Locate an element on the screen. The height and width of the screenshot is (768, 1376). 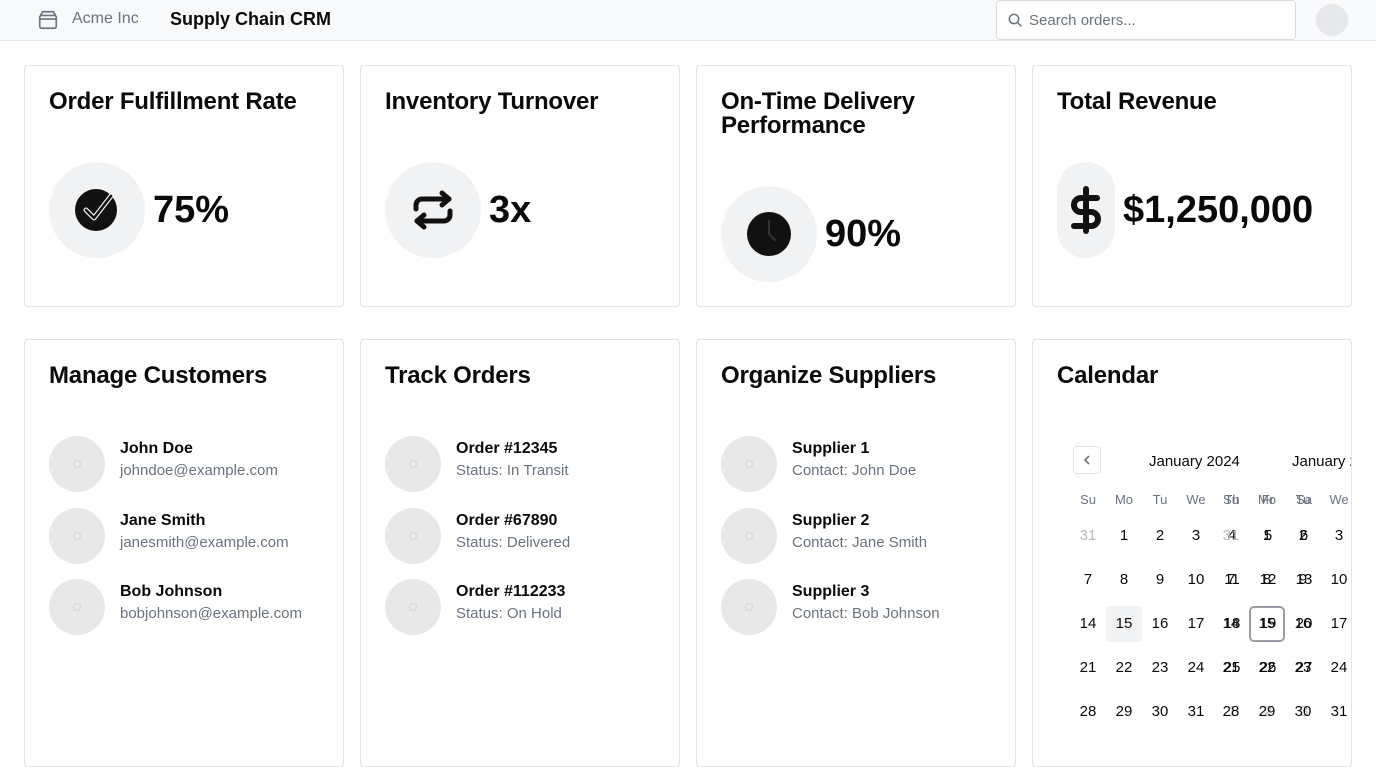
calendar-2-weekday: Su is located at coordinates (1231, 499).